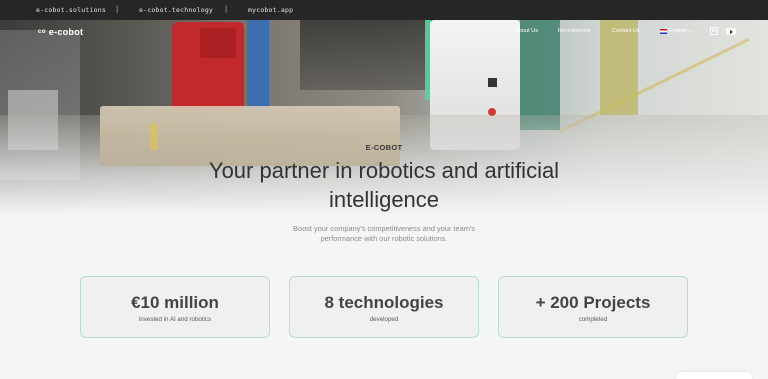 The width and height of the screenshot is (768, 379). I want to click on domain-link-solutions: e-cobot.solutions, so click(71, 10).